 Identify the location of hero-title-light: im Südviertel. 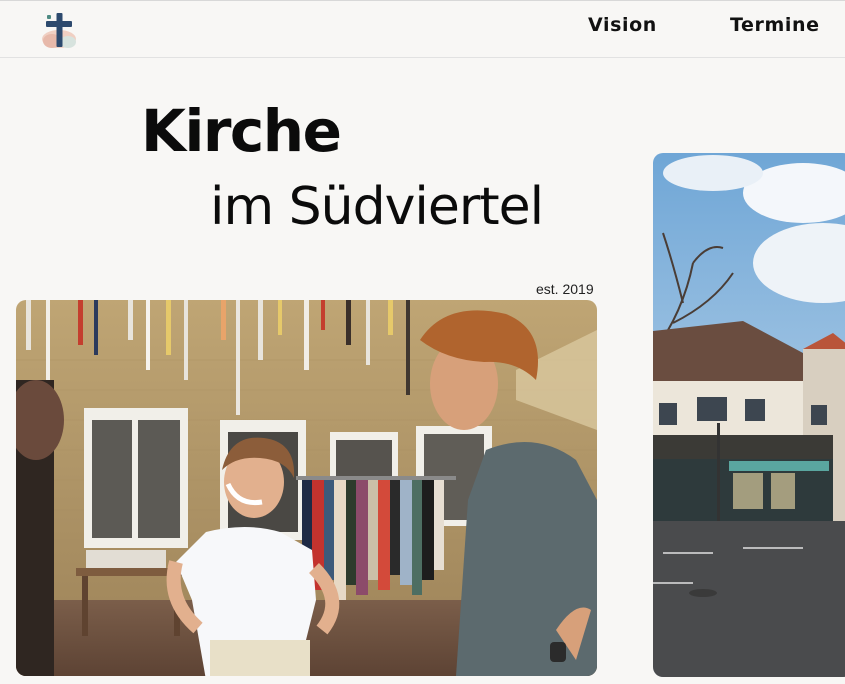
(377, 207).